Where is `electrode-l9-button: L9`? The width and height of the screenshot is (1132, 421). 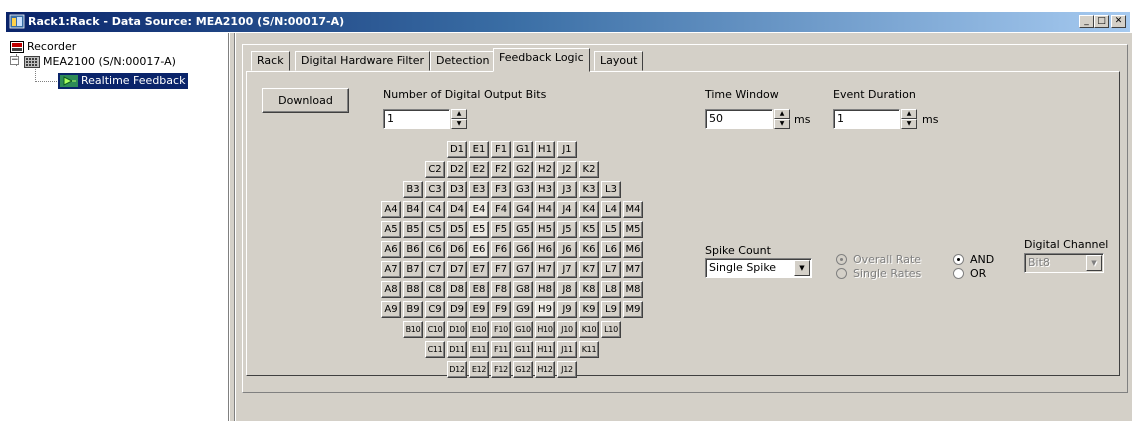
electrode-l9-button: L9 is located at coordinates (611, 309).